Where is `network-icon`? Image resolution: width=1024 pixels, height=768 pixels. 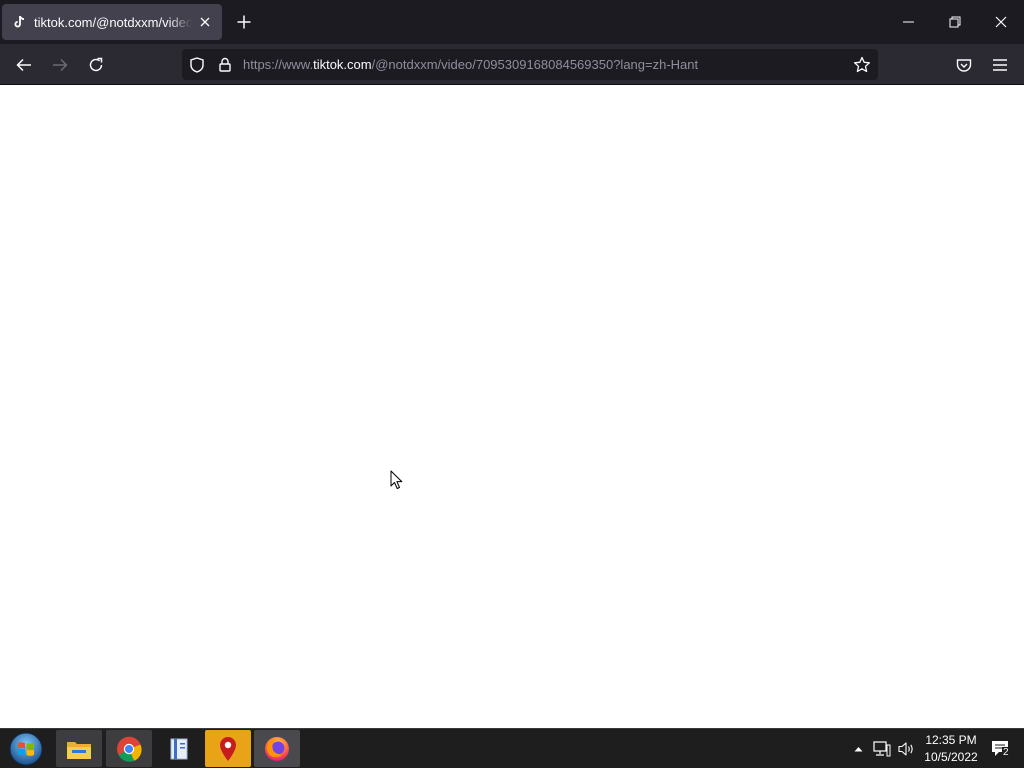
network-icon is located at coordinates (882, 749).